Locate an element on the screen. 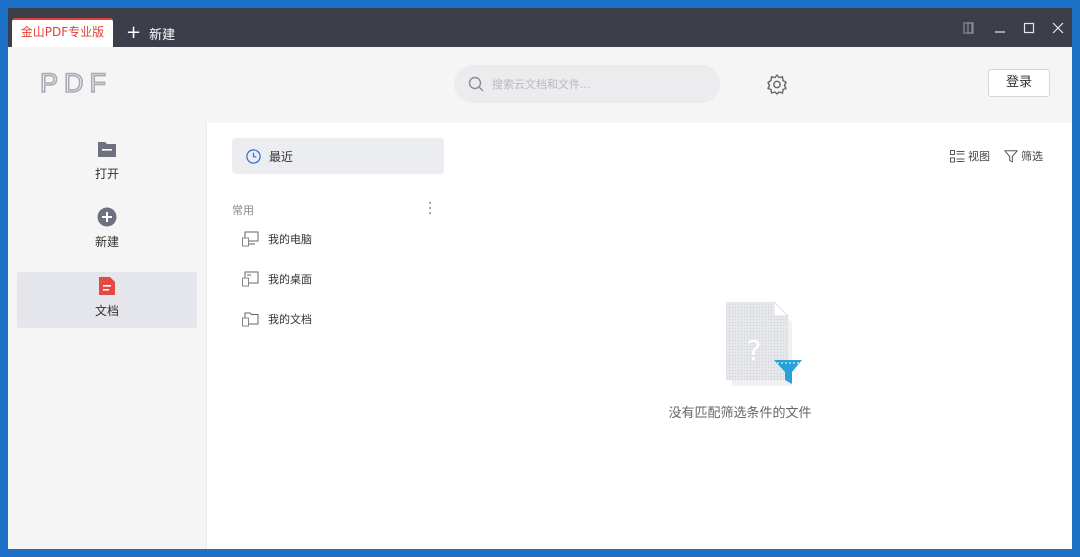 The image size is (1080, 557). new-tab-button: + 新建 is located at coordinates (150, 33).